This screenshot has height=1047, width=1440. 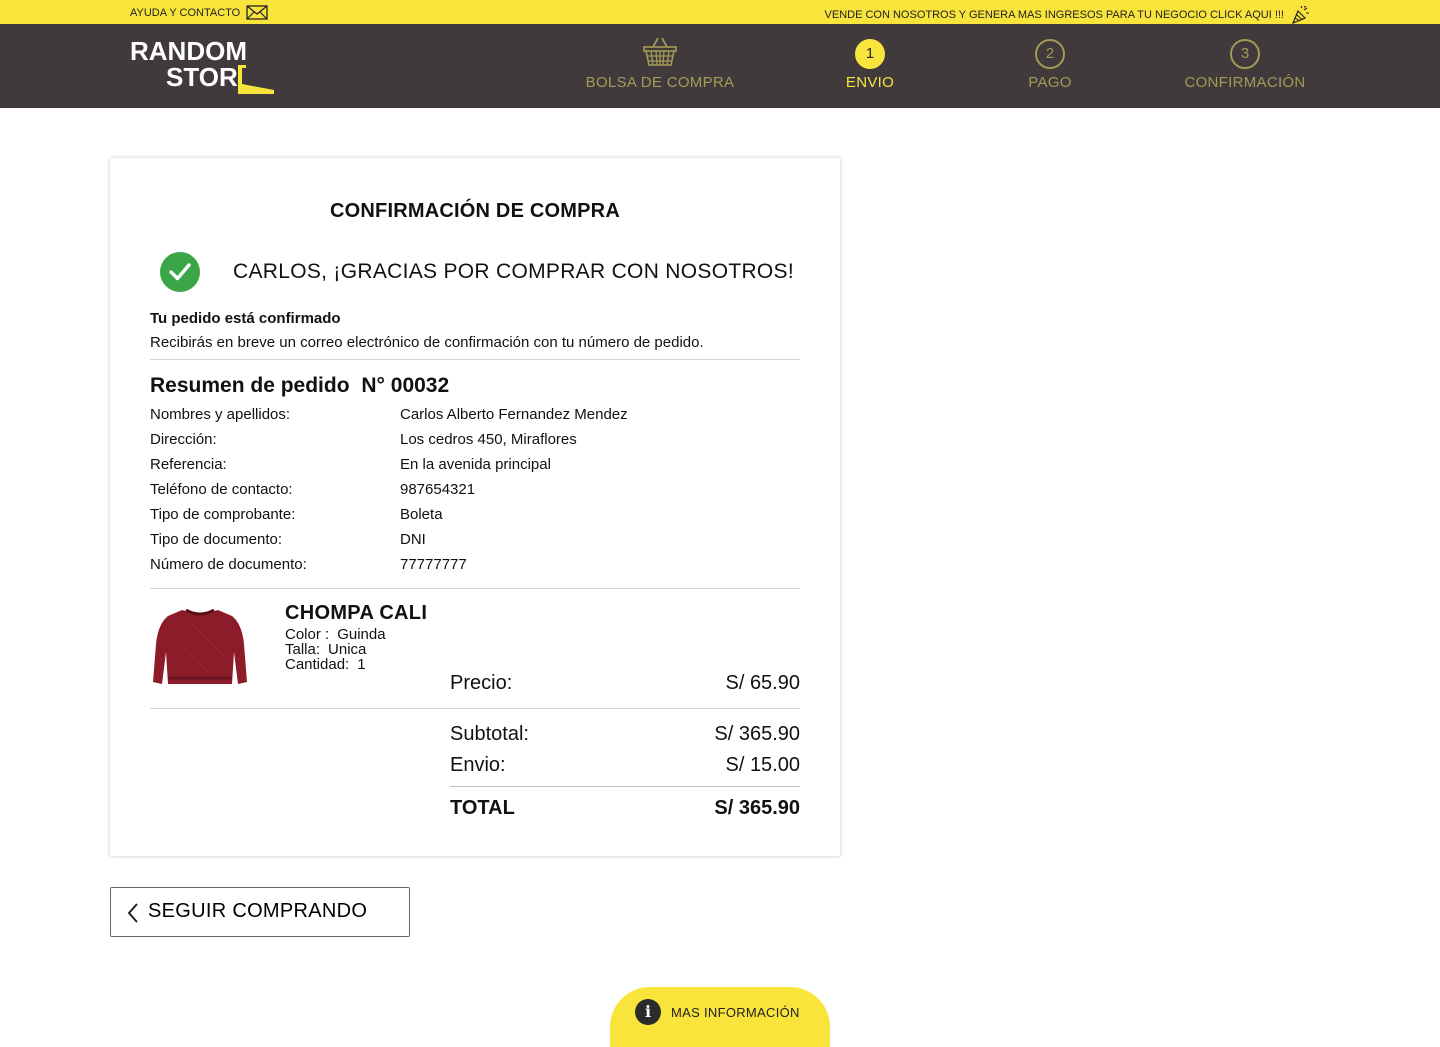 I want to click on detail-row: Tipo de comprobante: Boleta, so click(x=475, y=518).